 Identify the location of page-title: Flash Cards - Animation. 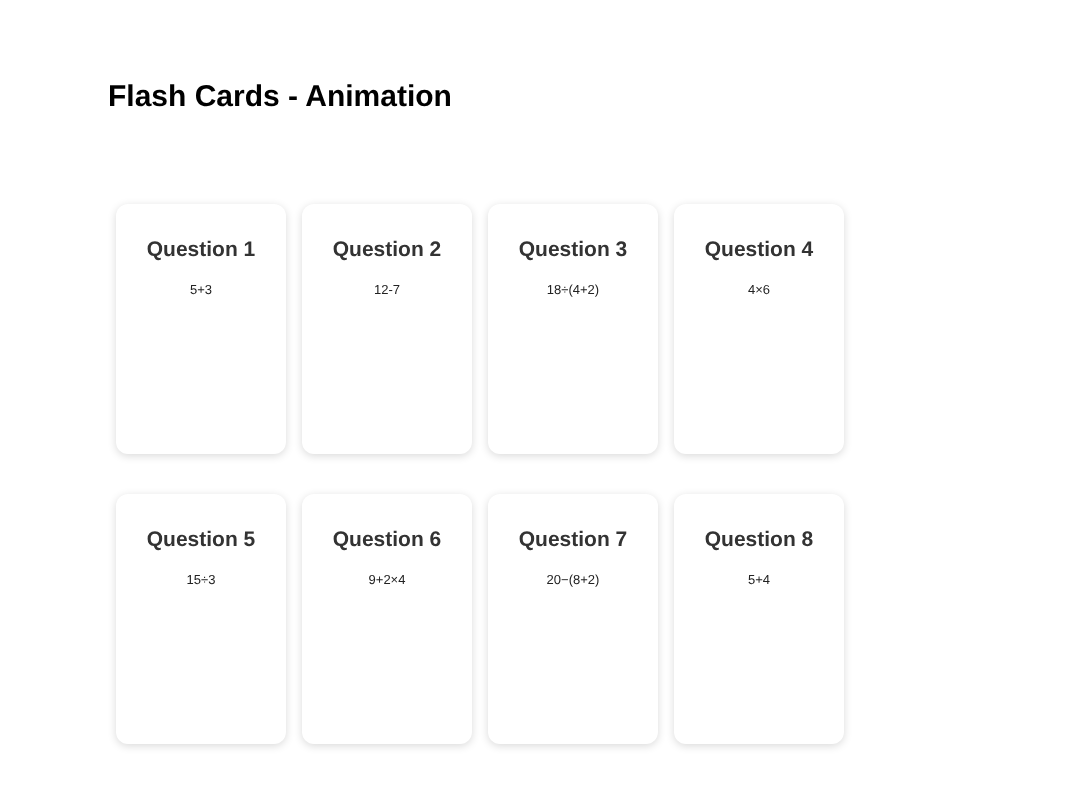
(280, 98).